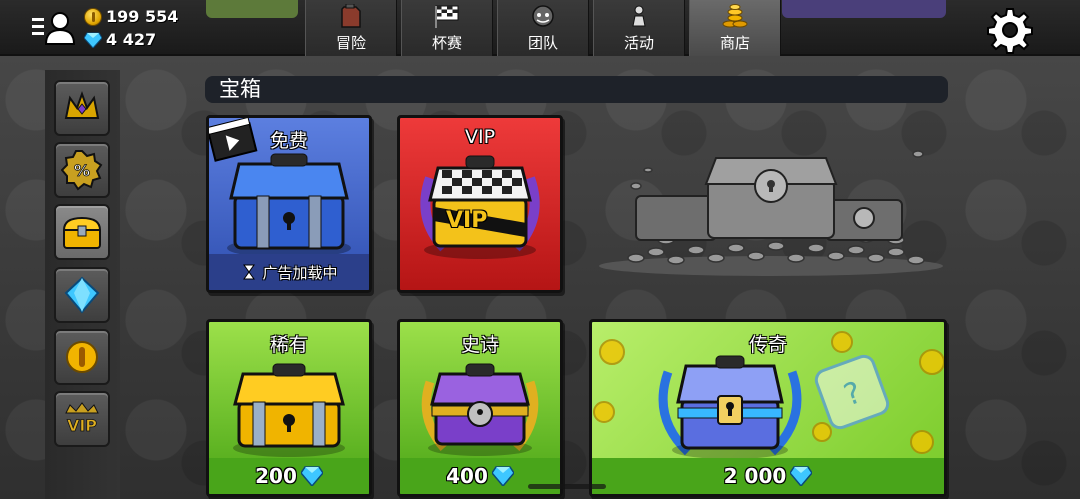 This screenshot has height=499, width=1080. Describe the element at coordinates (467, 476) in the screenshot. I see `price: 400` at that location.